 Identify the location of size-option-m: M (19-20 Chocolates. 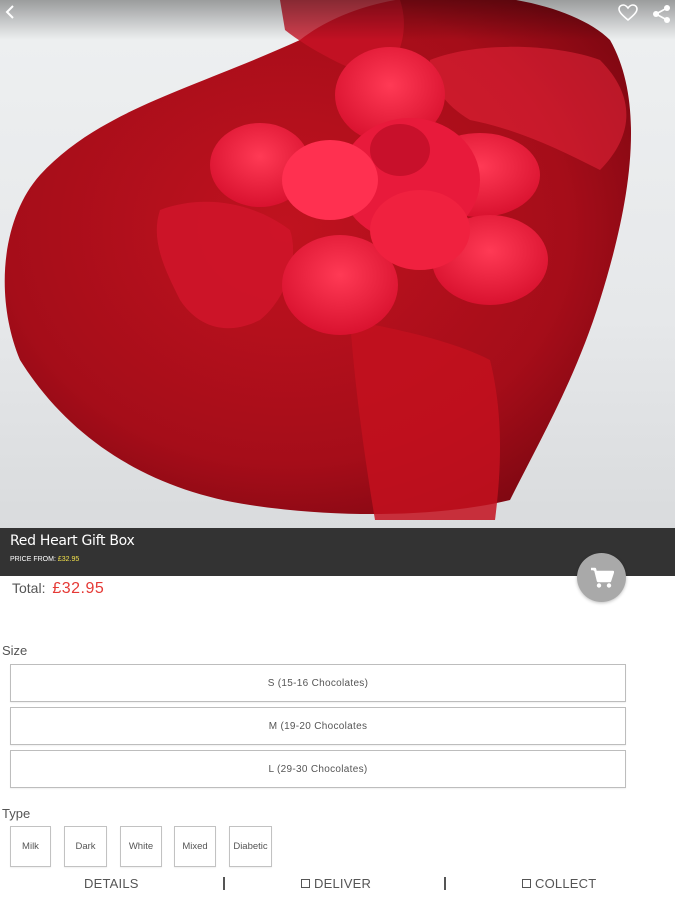
(318, 726).